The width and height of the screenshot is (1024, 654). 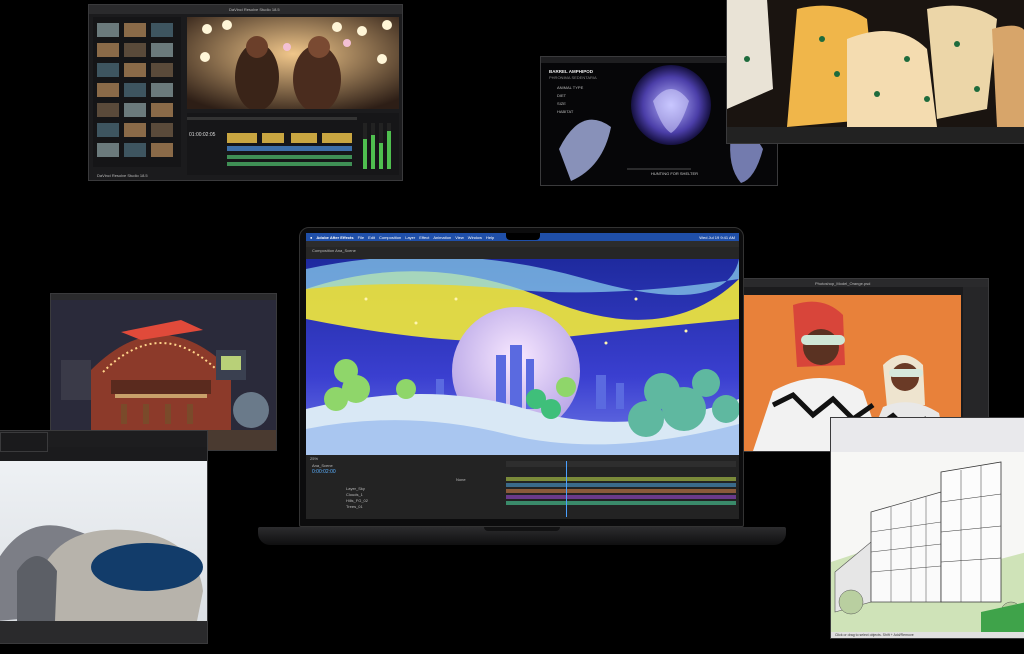 I want to click on ae-layer-name-3: Trees_01, so click(x=354, y=506).